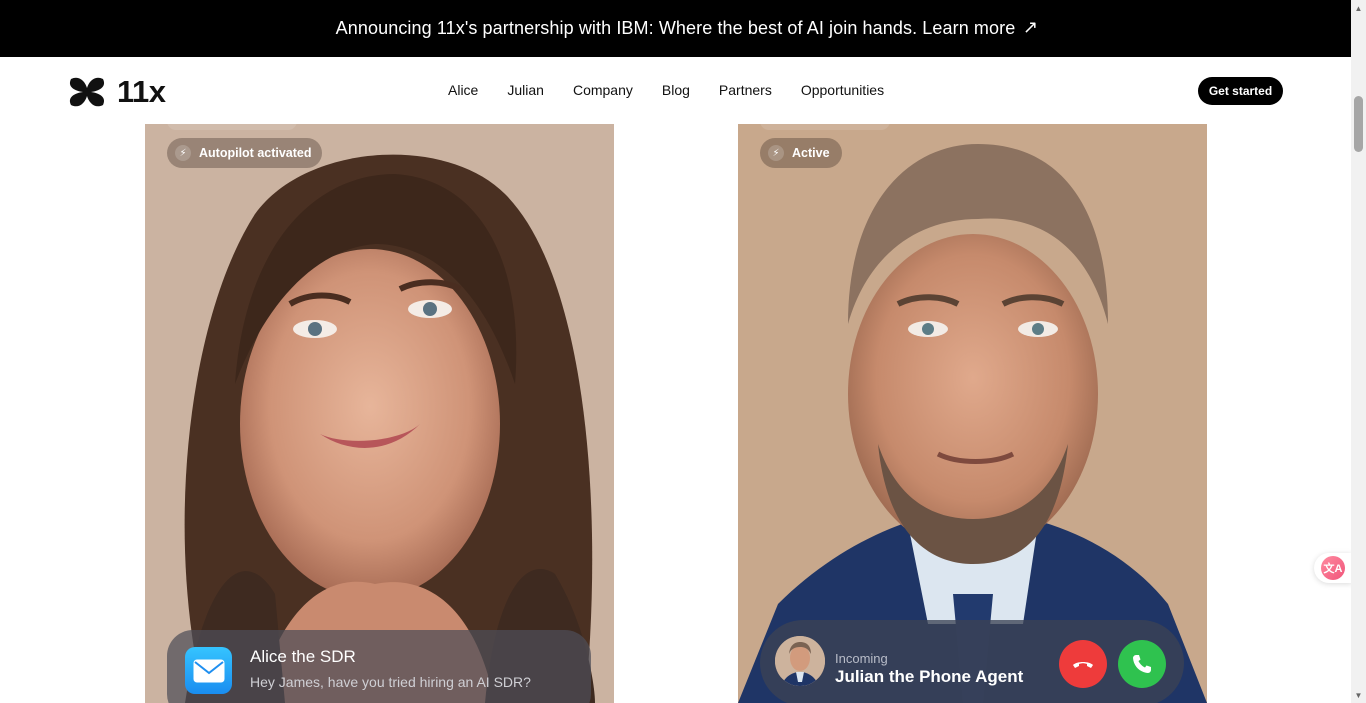 The image size is (1366, 703). What do you see at coordinates (1358, 124) in the screenshot?
I see `scrollbar-thumb` at bounding box center [1358, 124].